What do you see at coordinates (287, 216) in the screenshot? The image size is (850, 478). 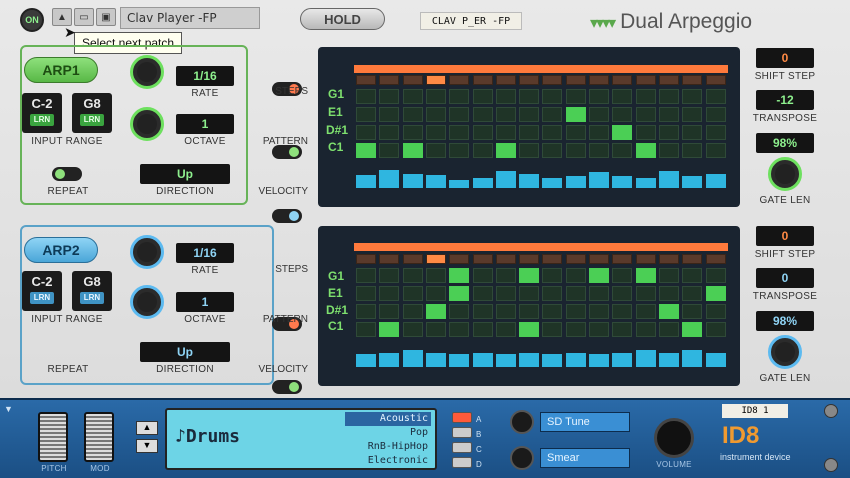 I see `arp1-velocity-toggle` at bounding box center [287, 216].